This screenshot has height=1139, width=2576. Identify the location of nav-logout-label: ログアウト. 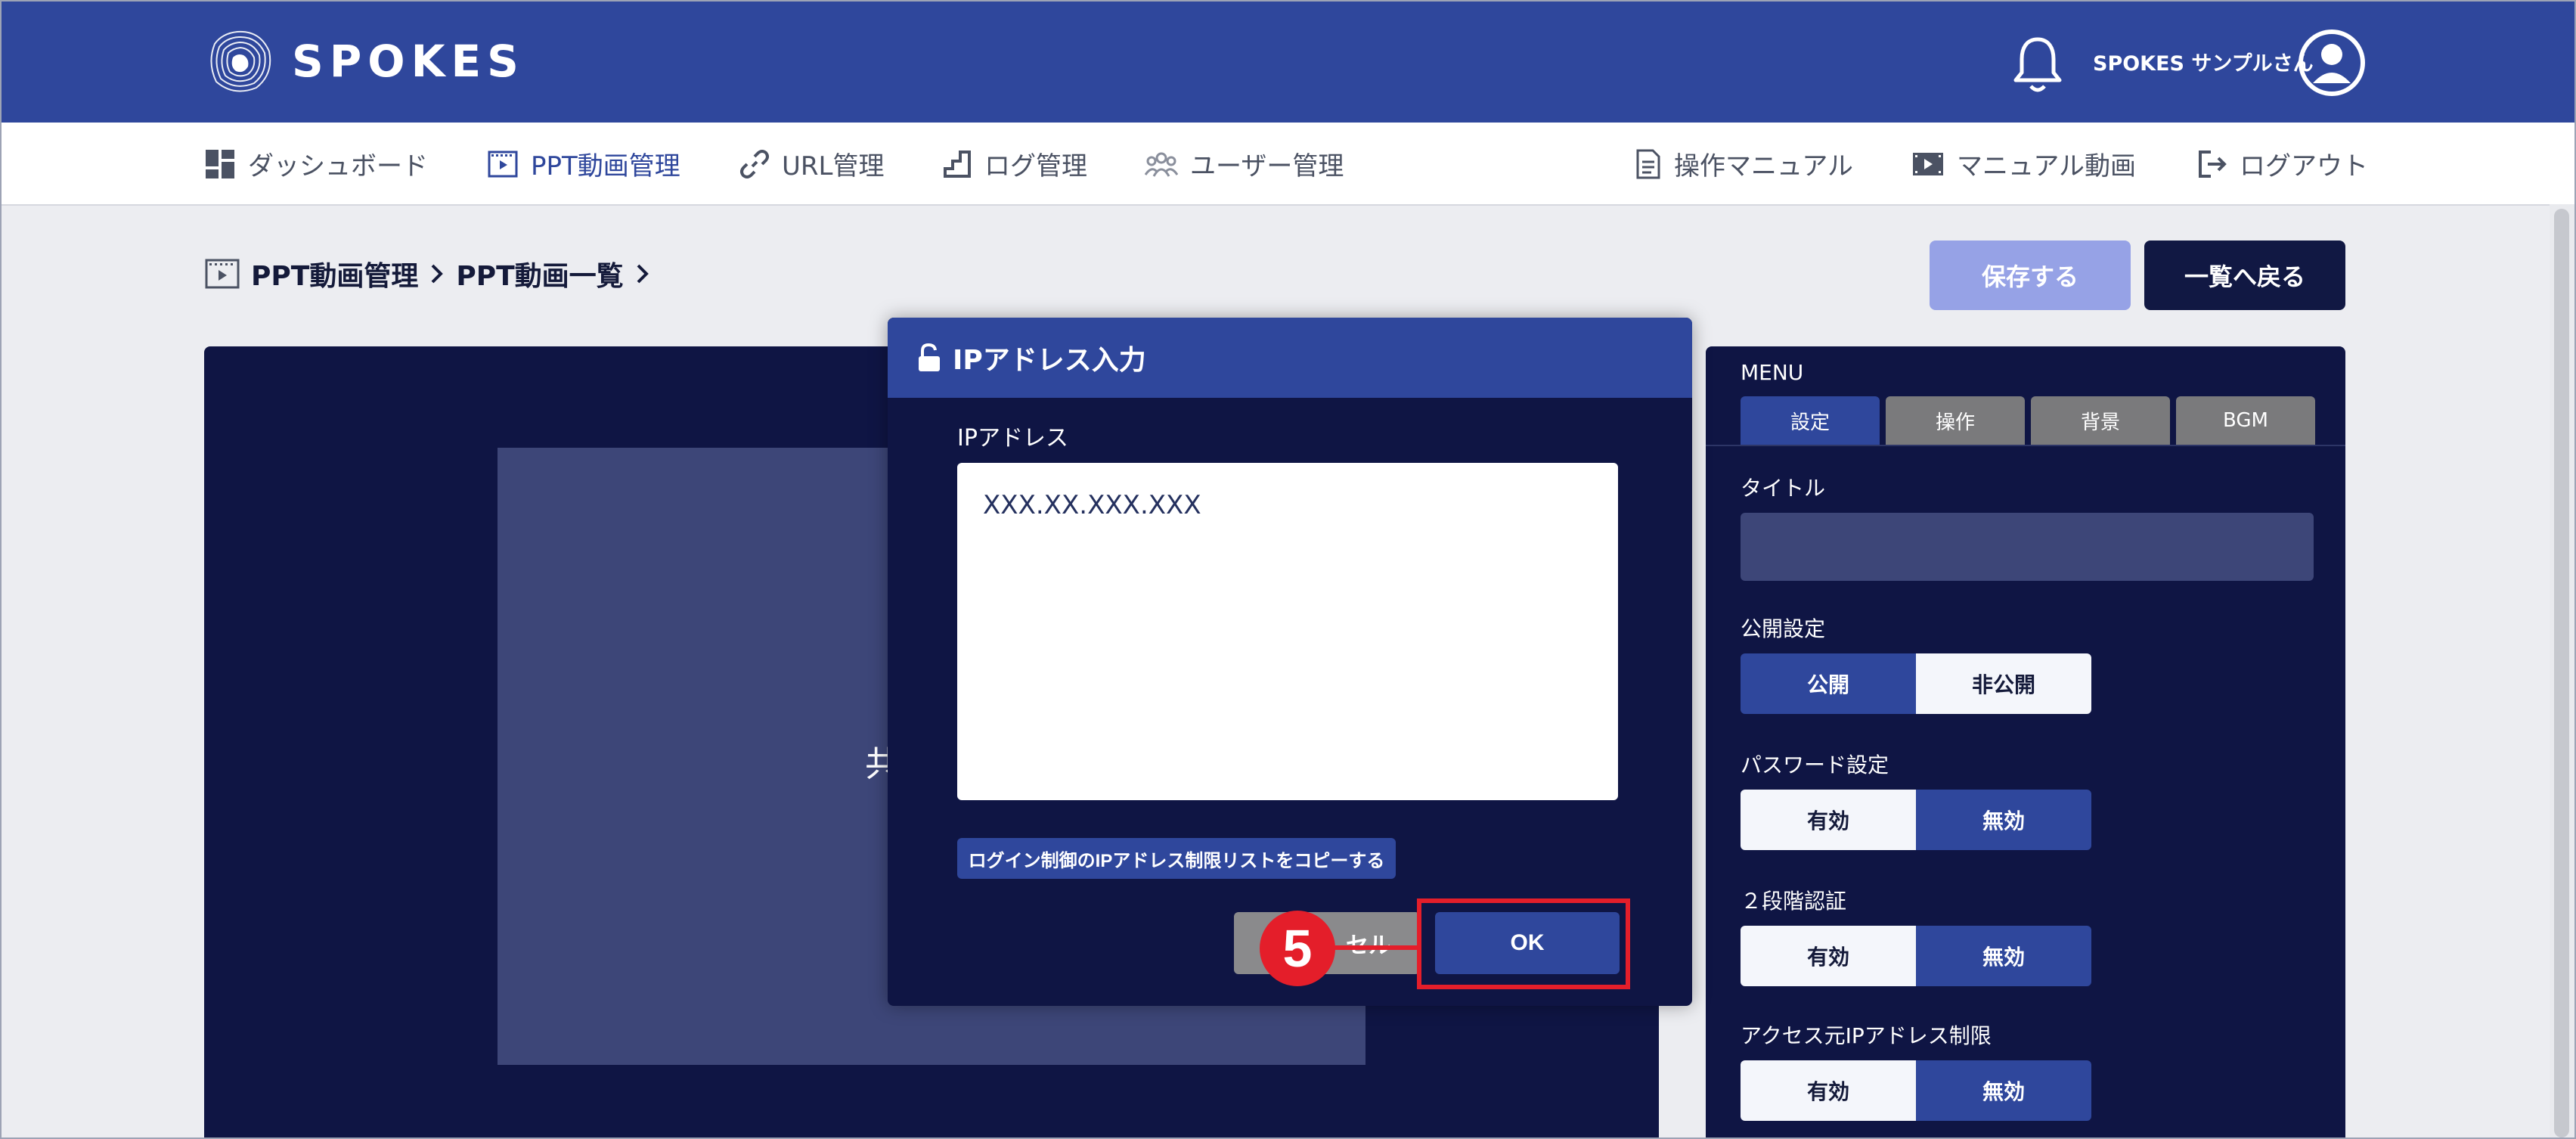
(2304, 166).